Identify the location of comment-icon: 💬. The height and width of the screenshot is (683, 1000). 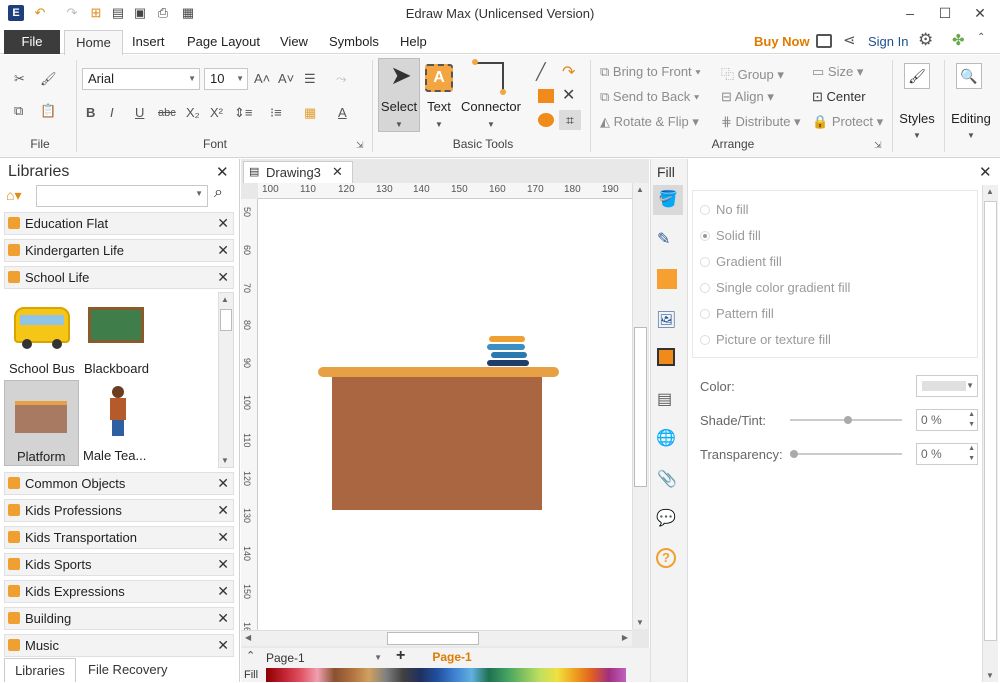
(666, 518).